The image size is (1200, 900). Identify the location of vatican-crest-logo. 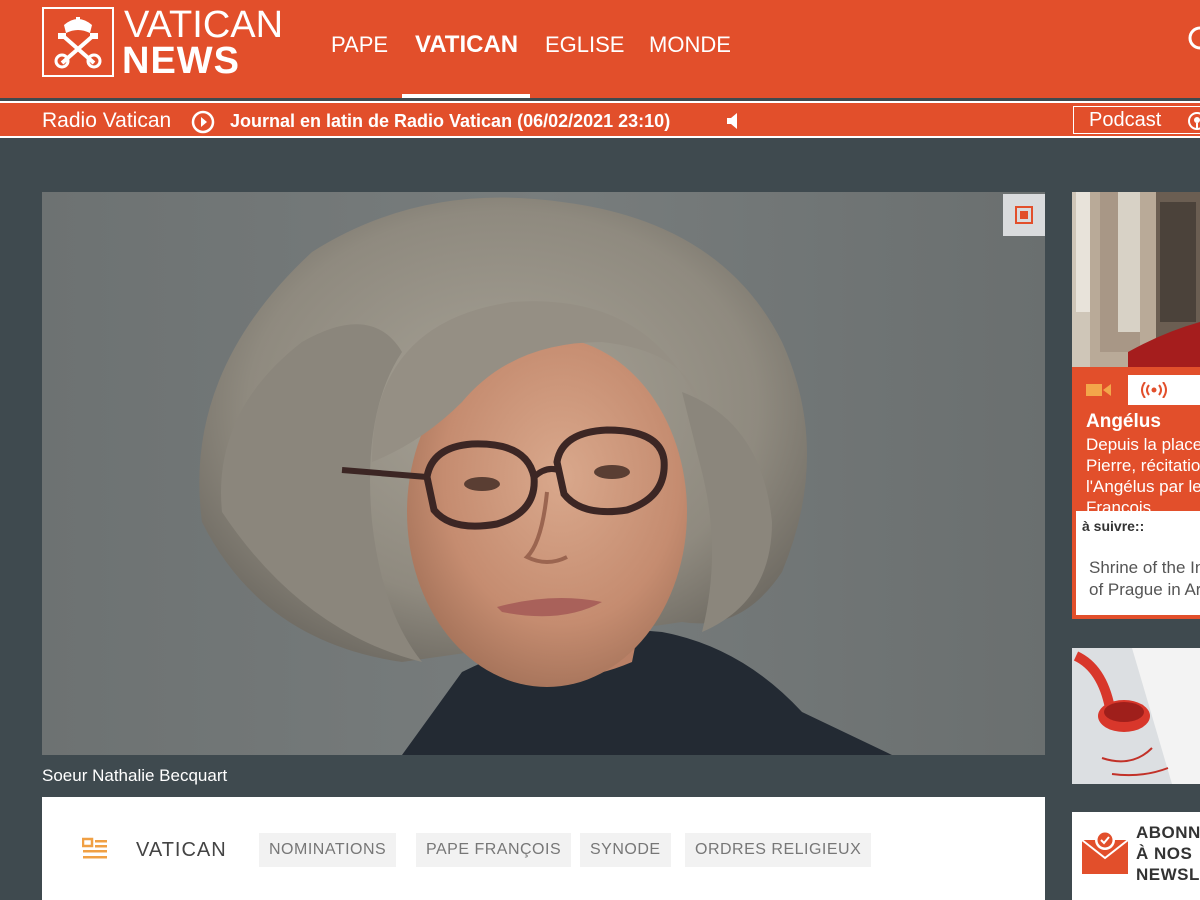
(78, 42).